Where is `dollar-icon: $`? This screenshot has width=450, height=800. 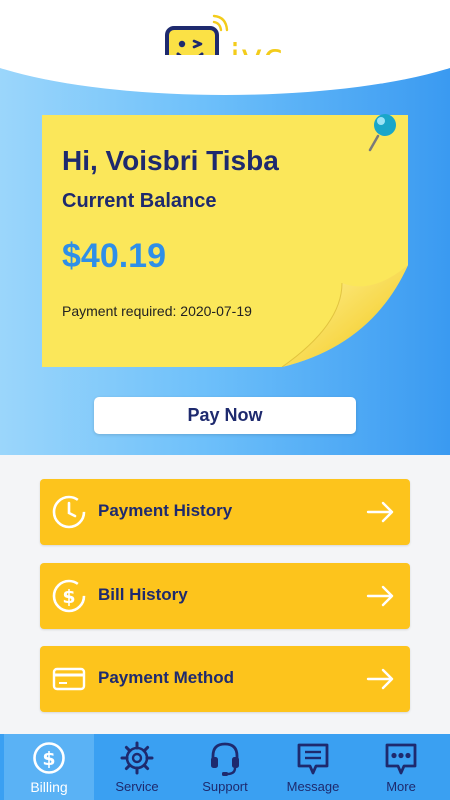
dollar-icon: $ is located at coordinates (49, 758).